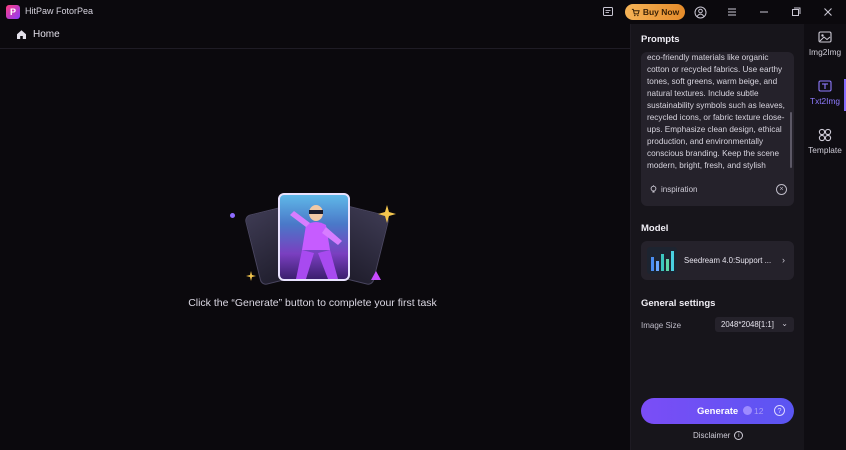 The image size is (846, 450). I want to click on feedback-icon, so click(608, 12).